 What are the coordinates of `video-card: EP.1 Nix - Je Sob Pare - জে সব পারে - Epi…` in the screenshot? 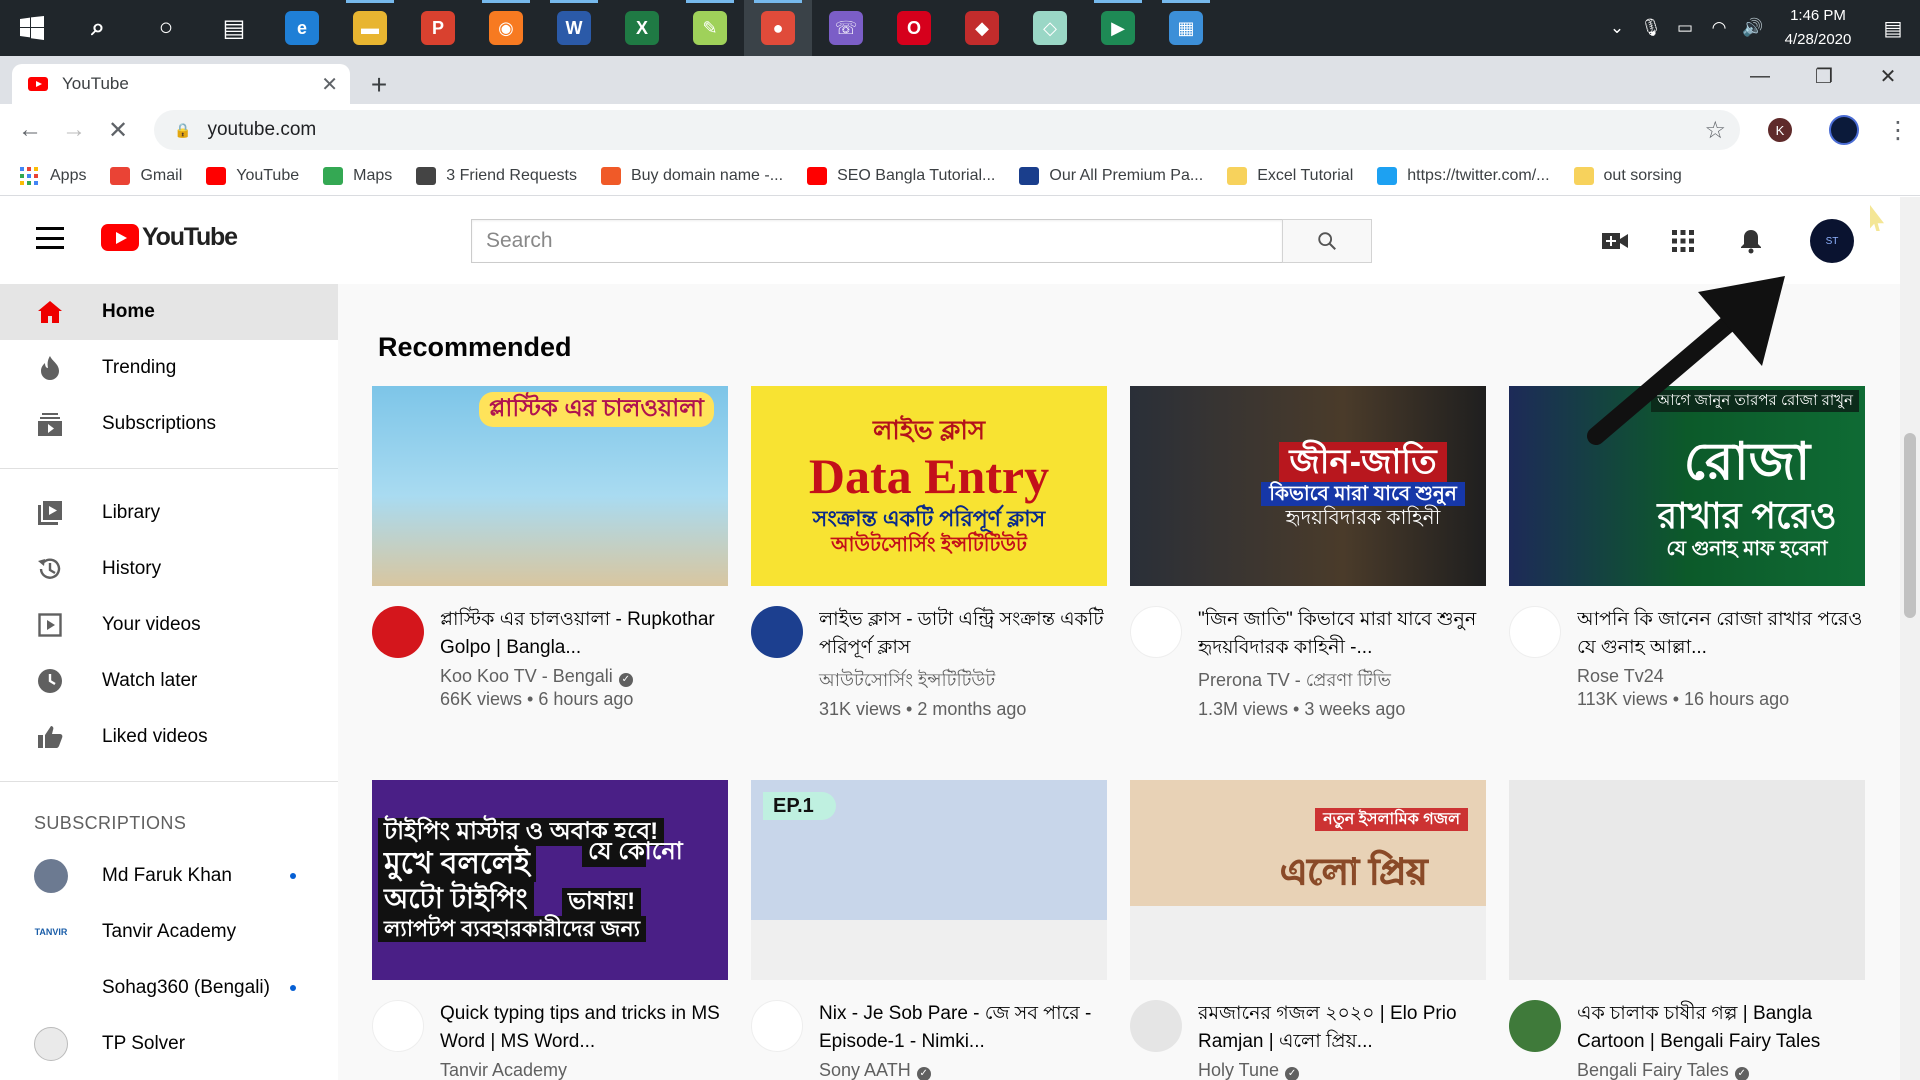 It's located at (929, 930).